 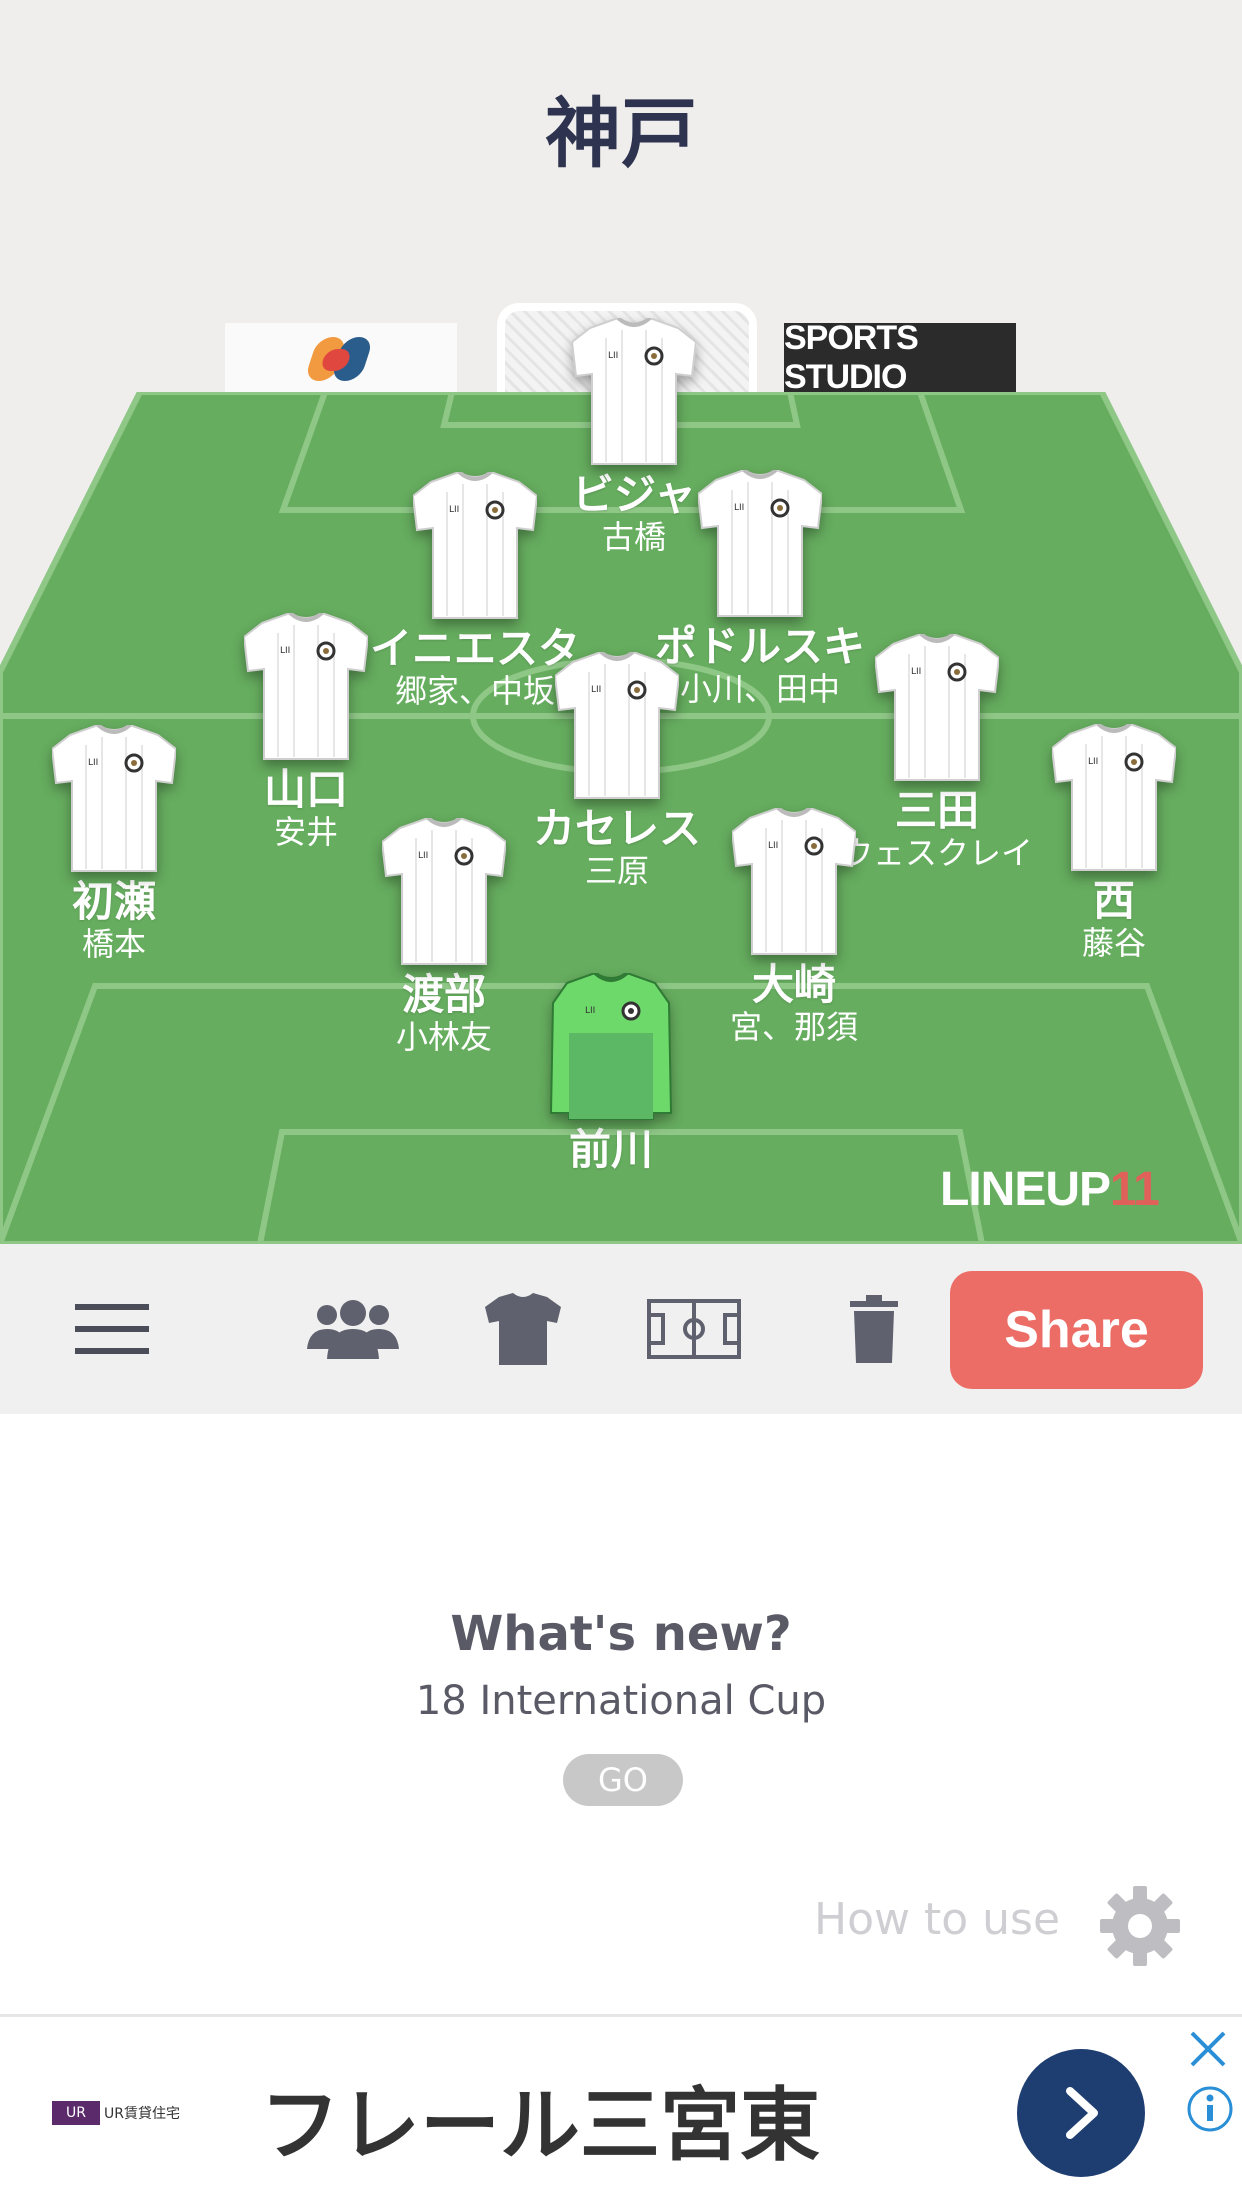 What do you see at coordinates (874, 1329) in the screenshot?
I see `trash-icon` at bounding box center [874, 1329].